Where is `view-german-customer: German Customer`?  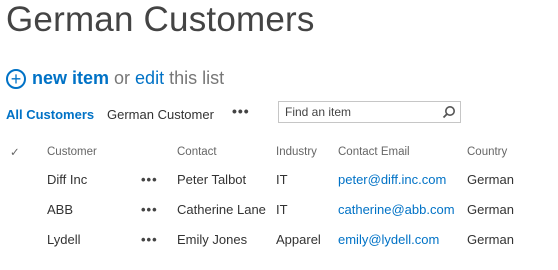 view-german-customer: German Customer is located at coordinates (160, 114).